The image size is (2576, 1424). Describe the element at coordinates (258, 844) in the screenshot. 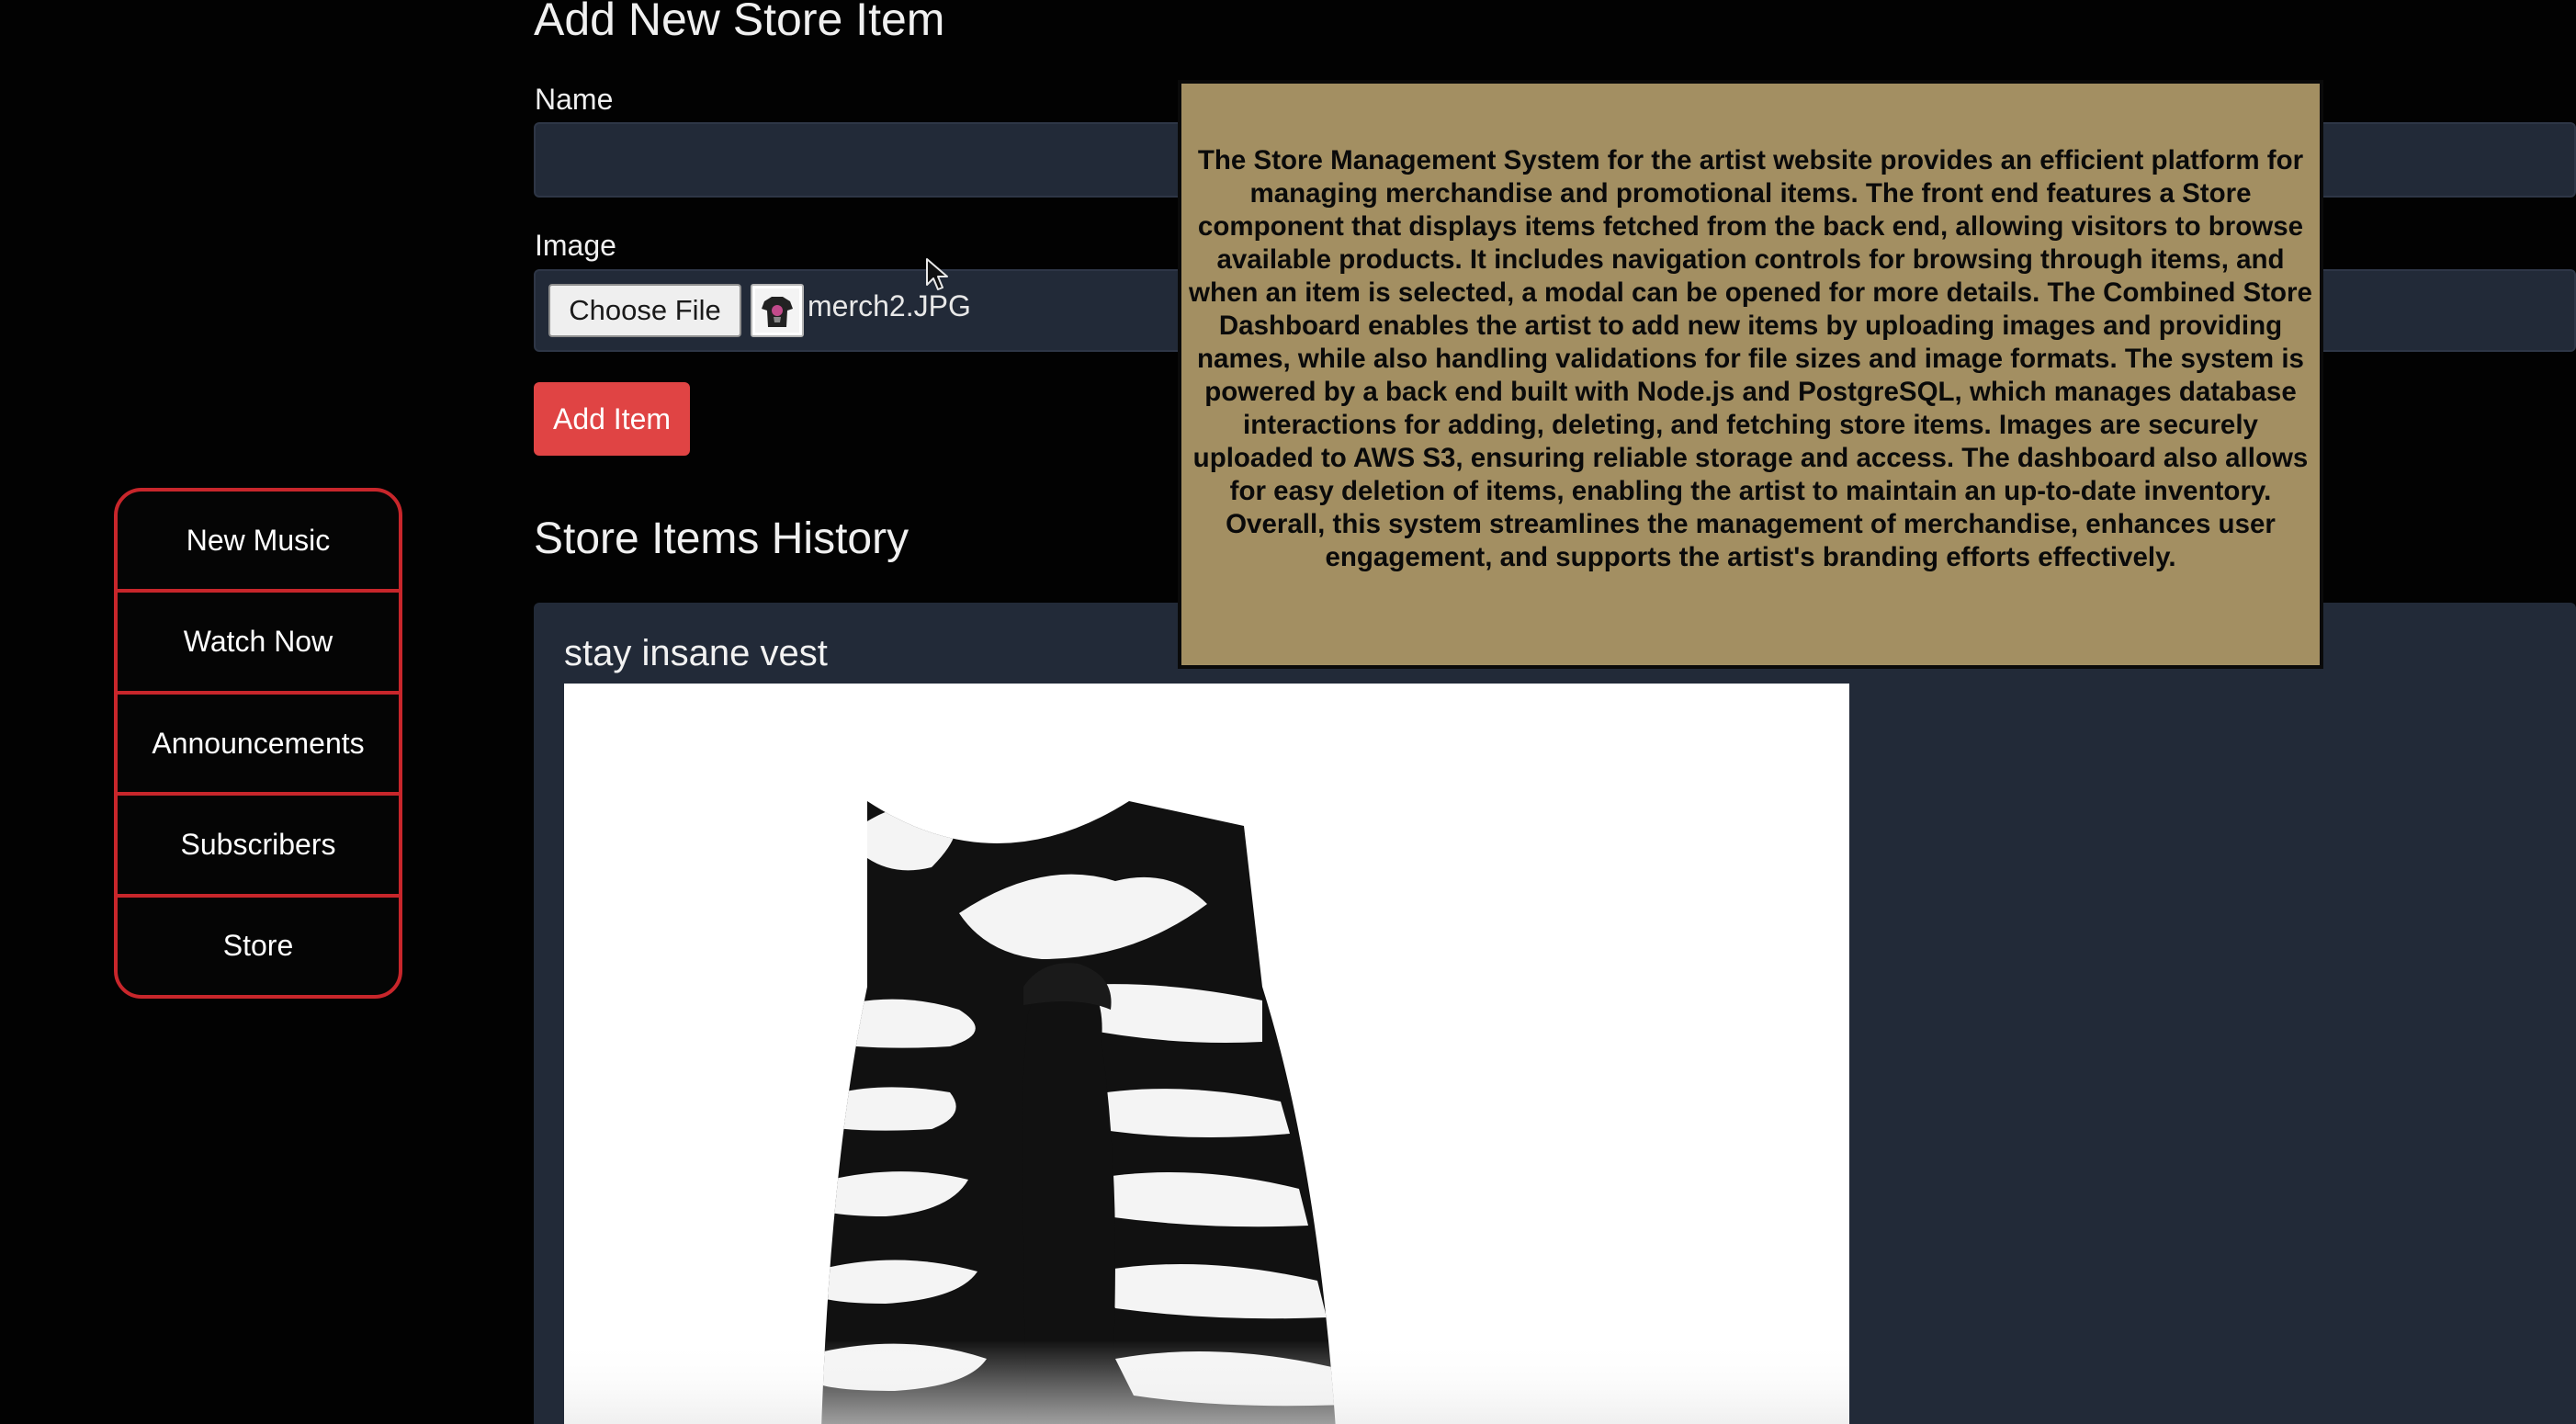

I see `sidebar-item-label: Subscribers` at that location.